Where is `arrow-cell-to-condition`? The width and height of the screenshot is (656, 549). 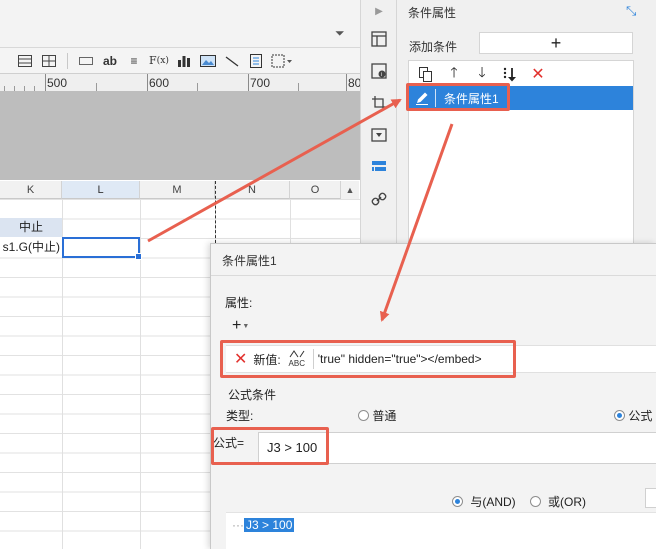 arrow-cell-to-condition is located at coordinates (274, 170).